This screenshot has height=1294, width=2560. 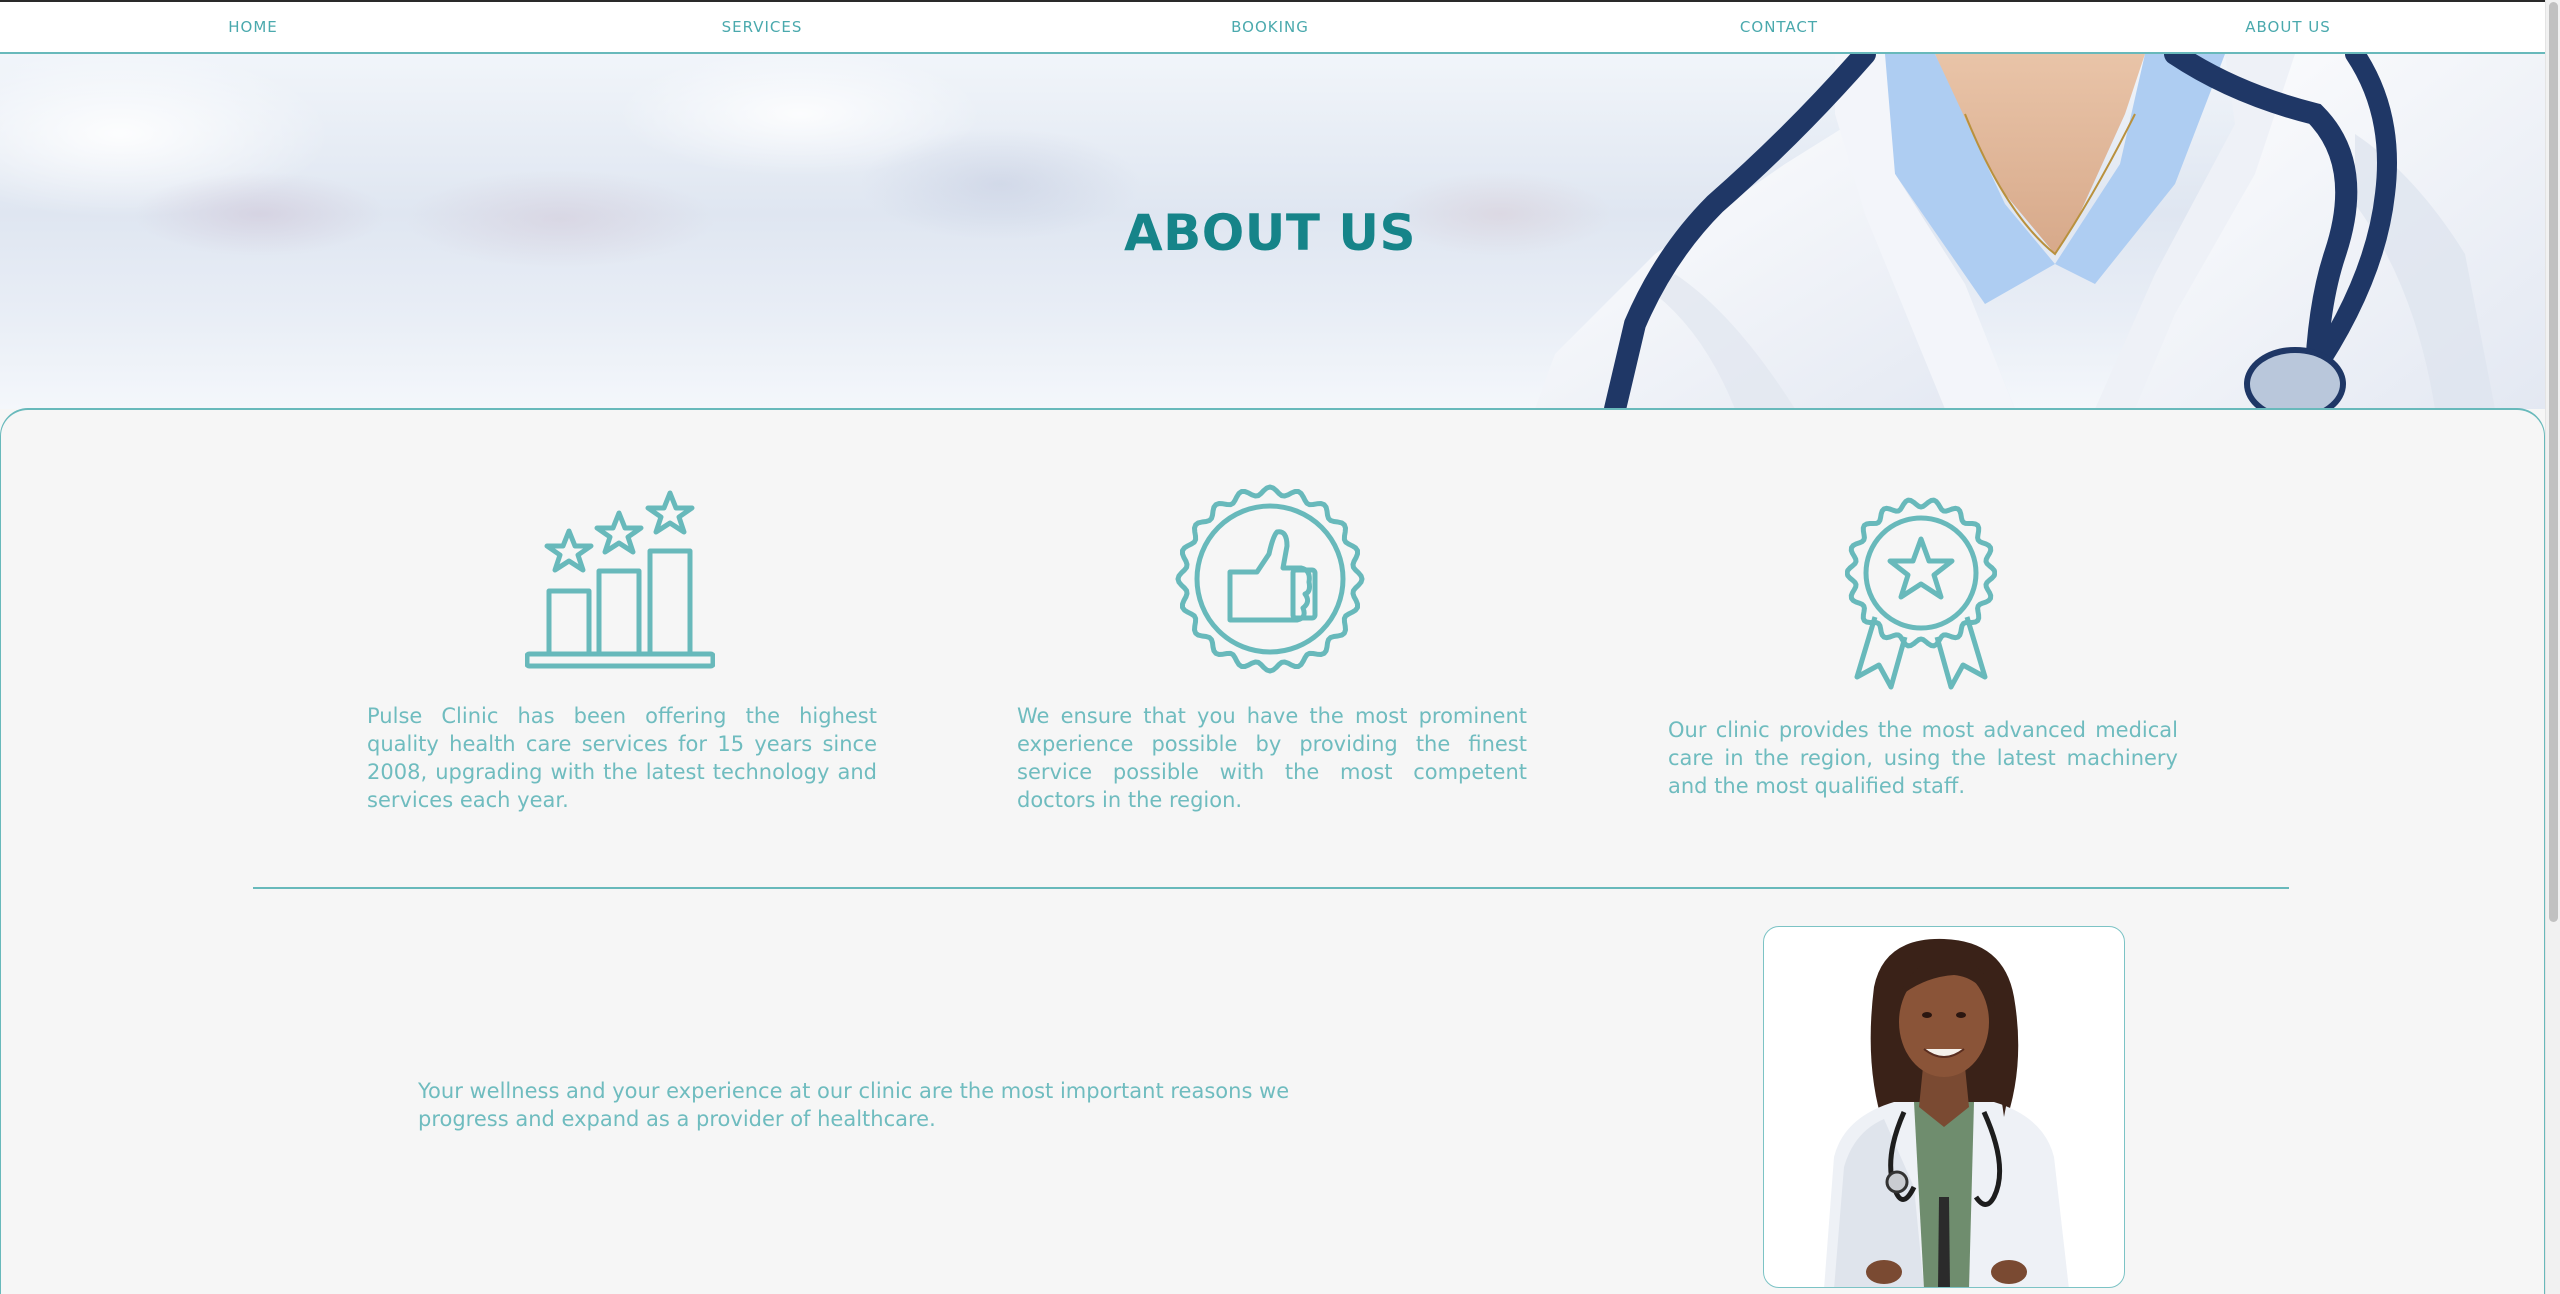 I want to click on scrollbar-thumb, so click(x=2553, y=462).